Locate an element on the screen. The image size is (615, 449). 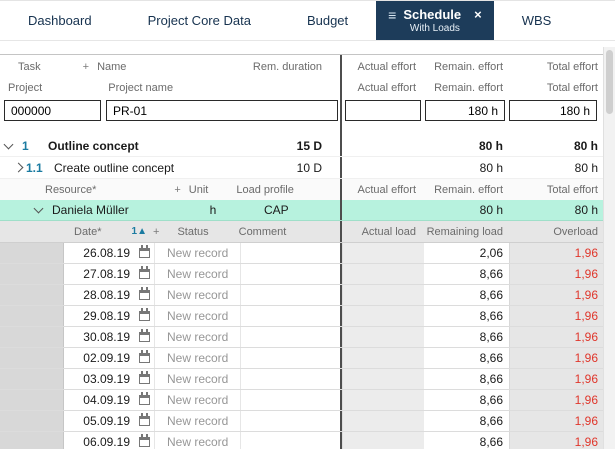
date-cell: 02.09.19 is located at coordinates (99, 358).